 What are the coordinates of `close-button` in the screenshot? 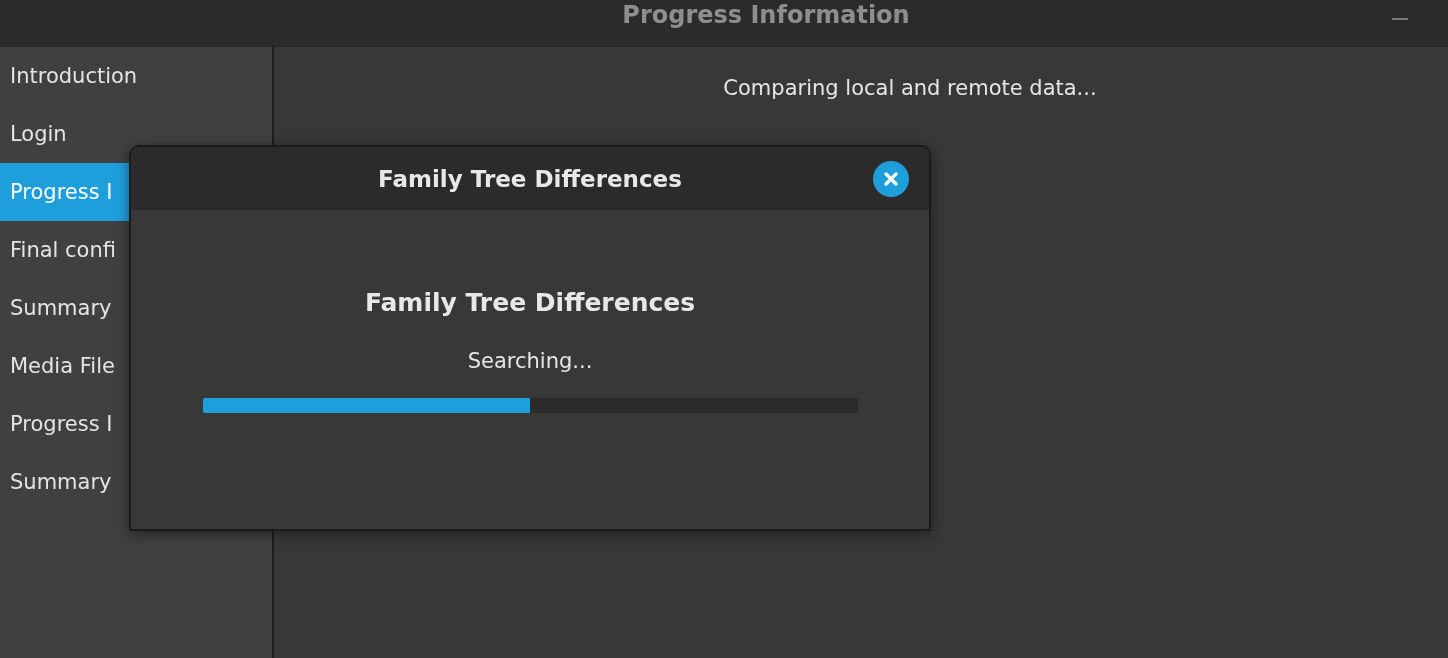 It's located at (891, 178).